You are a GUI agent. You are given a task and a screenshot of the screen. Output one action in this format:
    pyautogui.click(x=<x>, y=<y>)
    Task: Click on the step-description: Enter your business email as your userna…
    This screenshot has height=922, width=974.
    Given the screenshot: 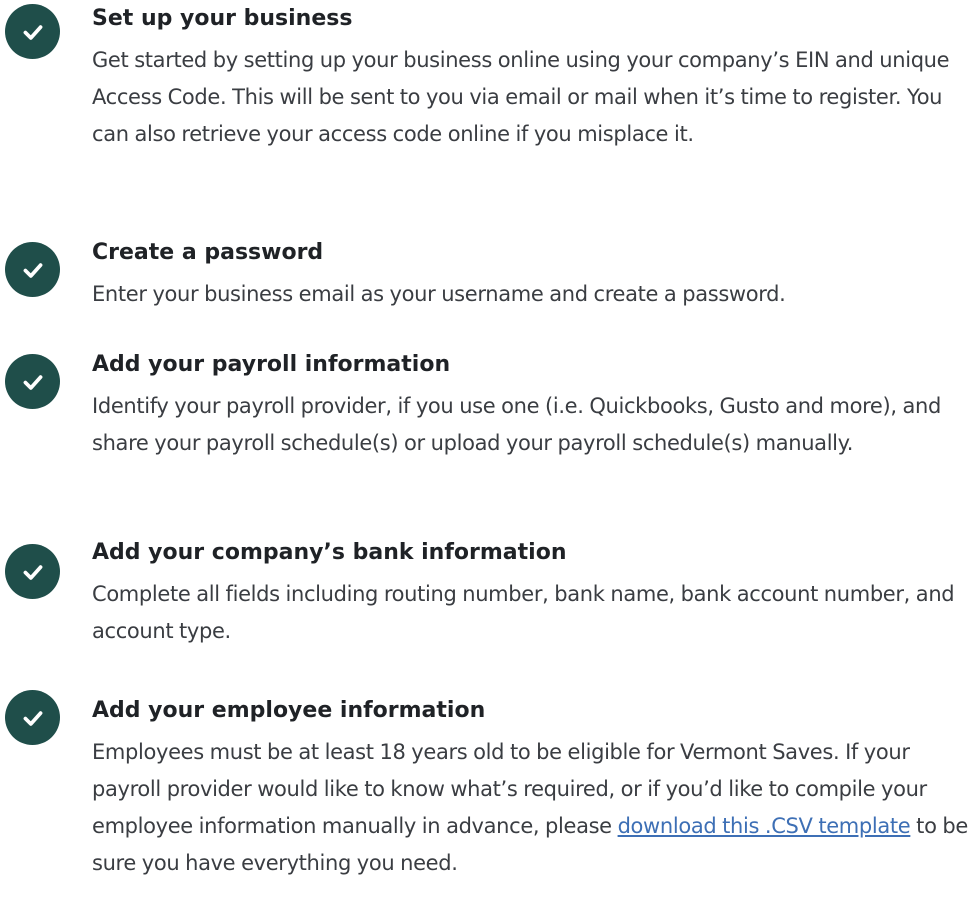 What is the action you would take?
    pyautogui.click(x=439, y=294)
    